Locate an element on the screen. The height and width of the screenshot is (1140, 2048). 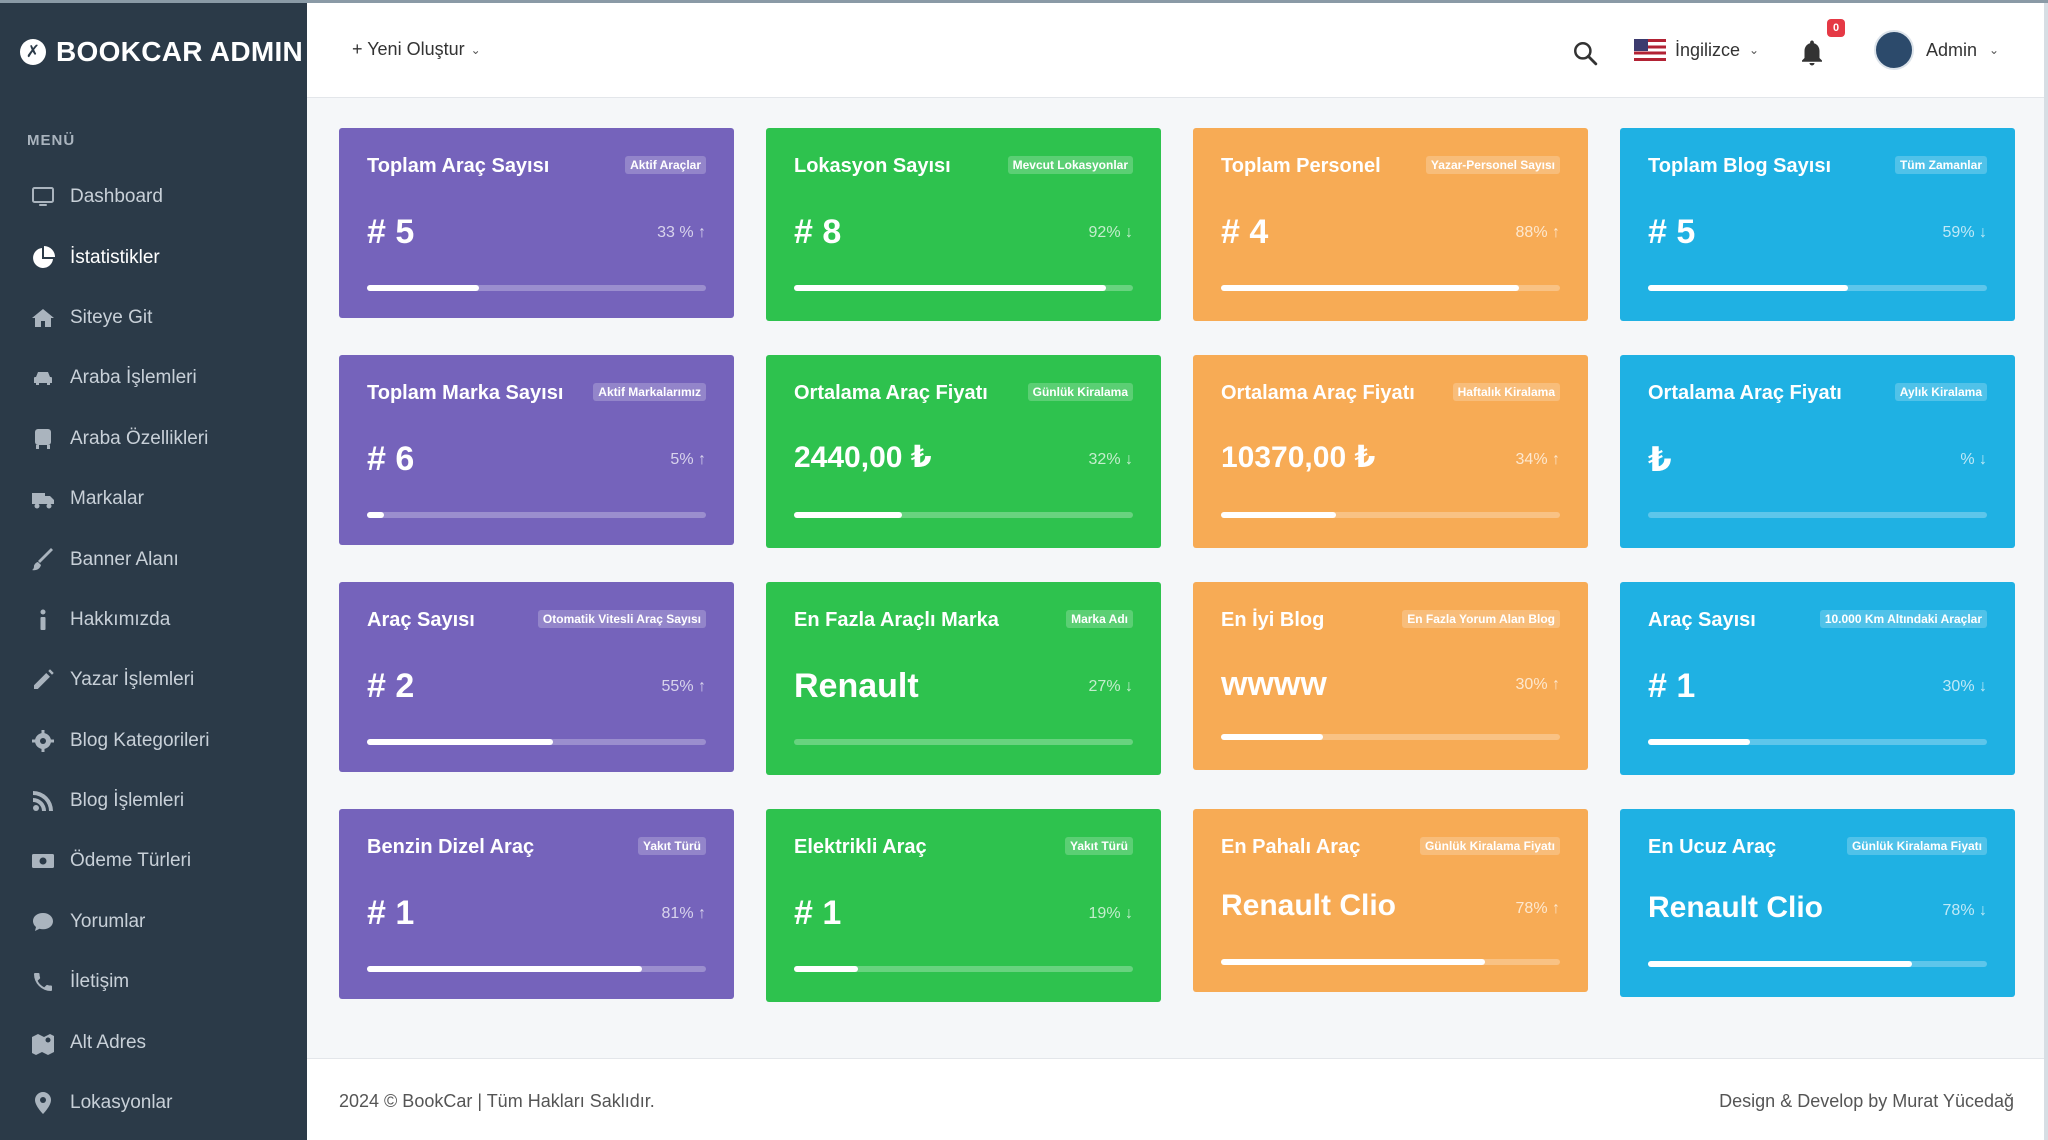
map-icon is located at coordinates (43, 1043).